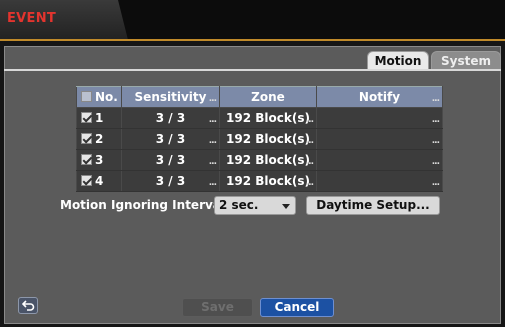 The image size is (505, 327). I want to click on row-no: 2, so click(99, 139).